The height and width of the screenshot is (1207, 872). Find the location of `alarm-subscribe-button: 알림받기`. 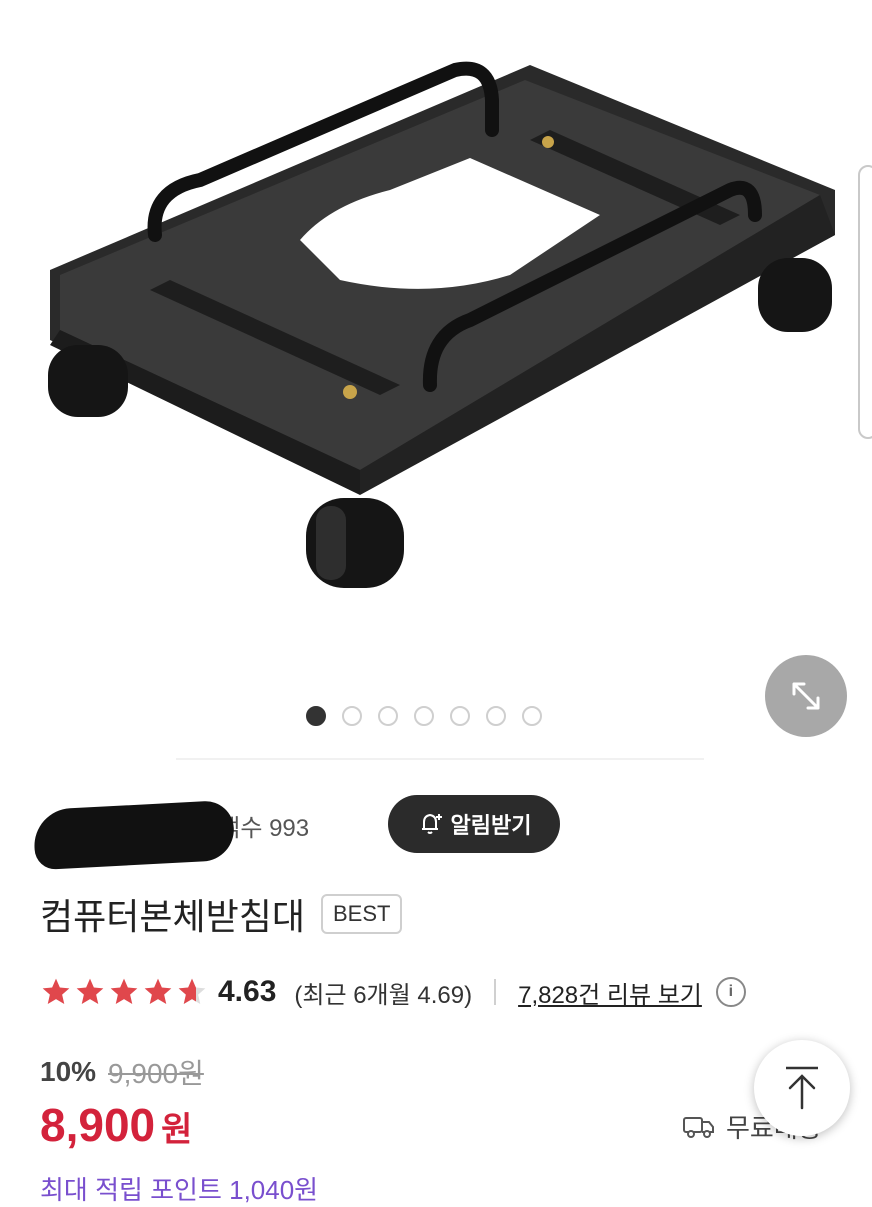

alarm-subscribe-button: 알림받기 is located at coordinates (474, 824).